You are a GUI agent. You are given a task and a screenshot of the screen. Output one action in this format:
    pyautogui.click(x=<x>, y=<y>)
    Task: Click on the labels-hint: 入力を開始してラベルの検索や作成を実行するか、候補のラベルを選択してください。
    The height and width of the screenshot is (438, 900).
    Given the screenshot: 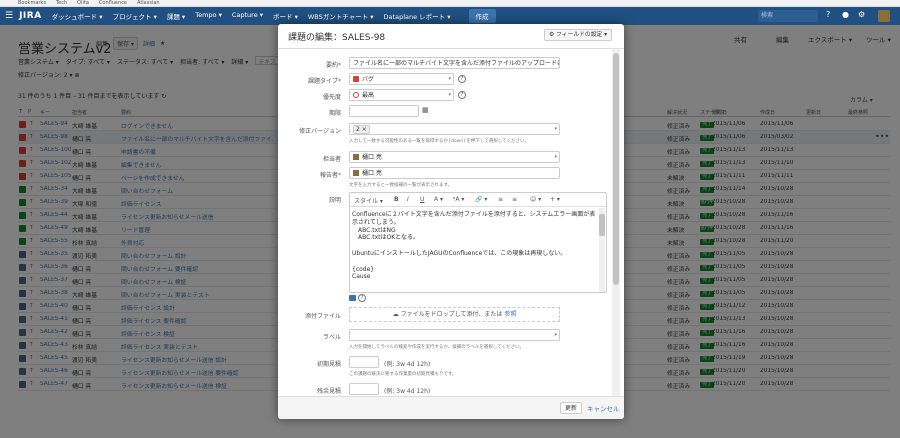 What is the action you would take?
    pyautogui.click(x=437, y=347)
    